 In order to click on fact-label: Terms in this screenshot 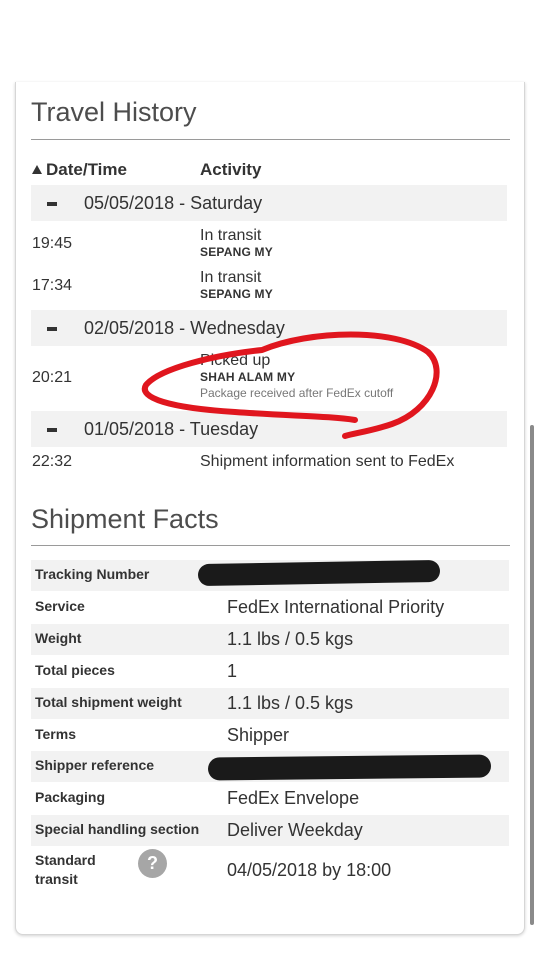, I will do `click(55, 734)`.